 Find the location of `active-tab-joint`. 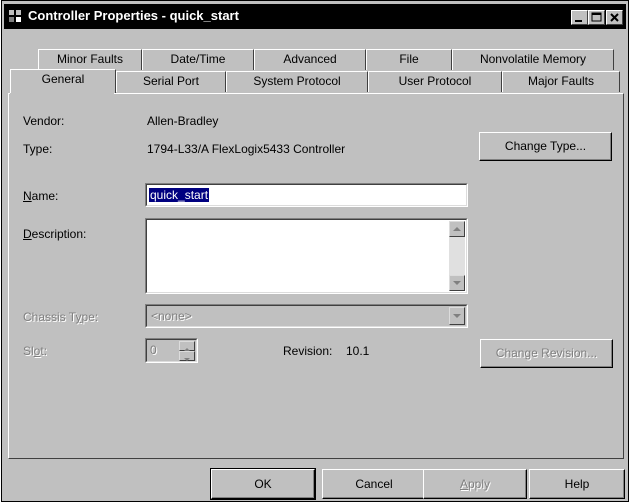

active-tab-joint is located at coordinates (62, 94).